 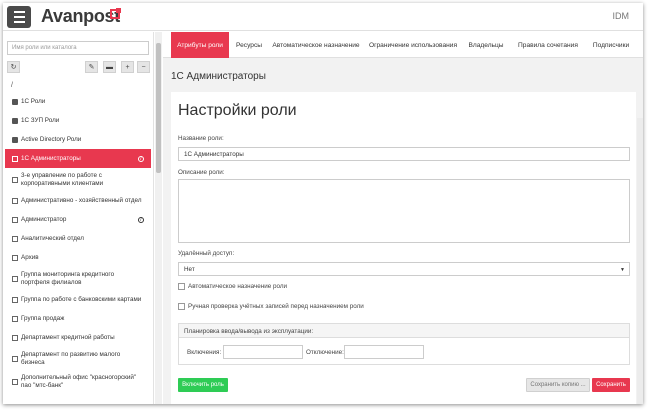 What do you see at coordinates (404, 211) in the screenshot?
I see `description-field` at bounding box center [404, 211].